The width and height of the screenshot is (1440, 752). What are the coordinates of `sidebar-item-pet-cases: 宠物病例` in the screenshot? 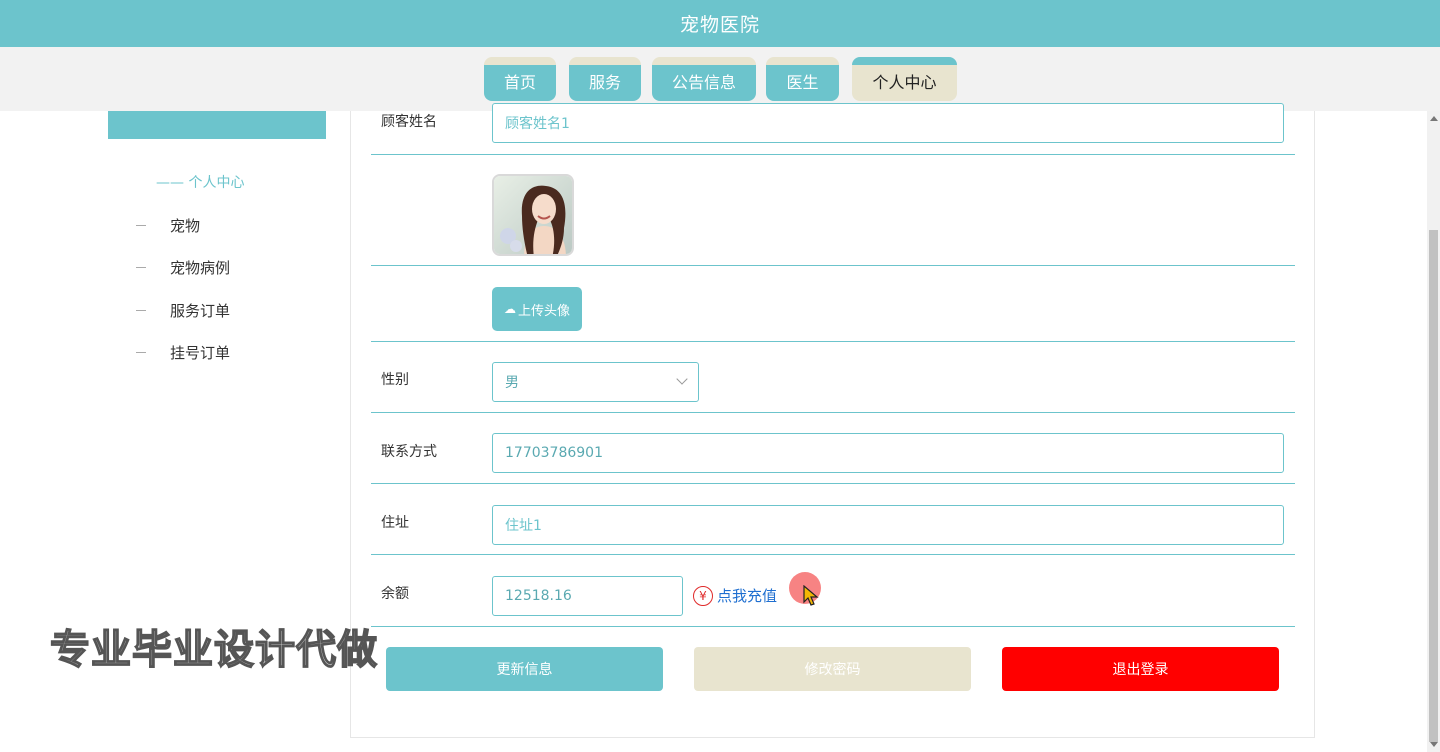 It's located at (183, 267).